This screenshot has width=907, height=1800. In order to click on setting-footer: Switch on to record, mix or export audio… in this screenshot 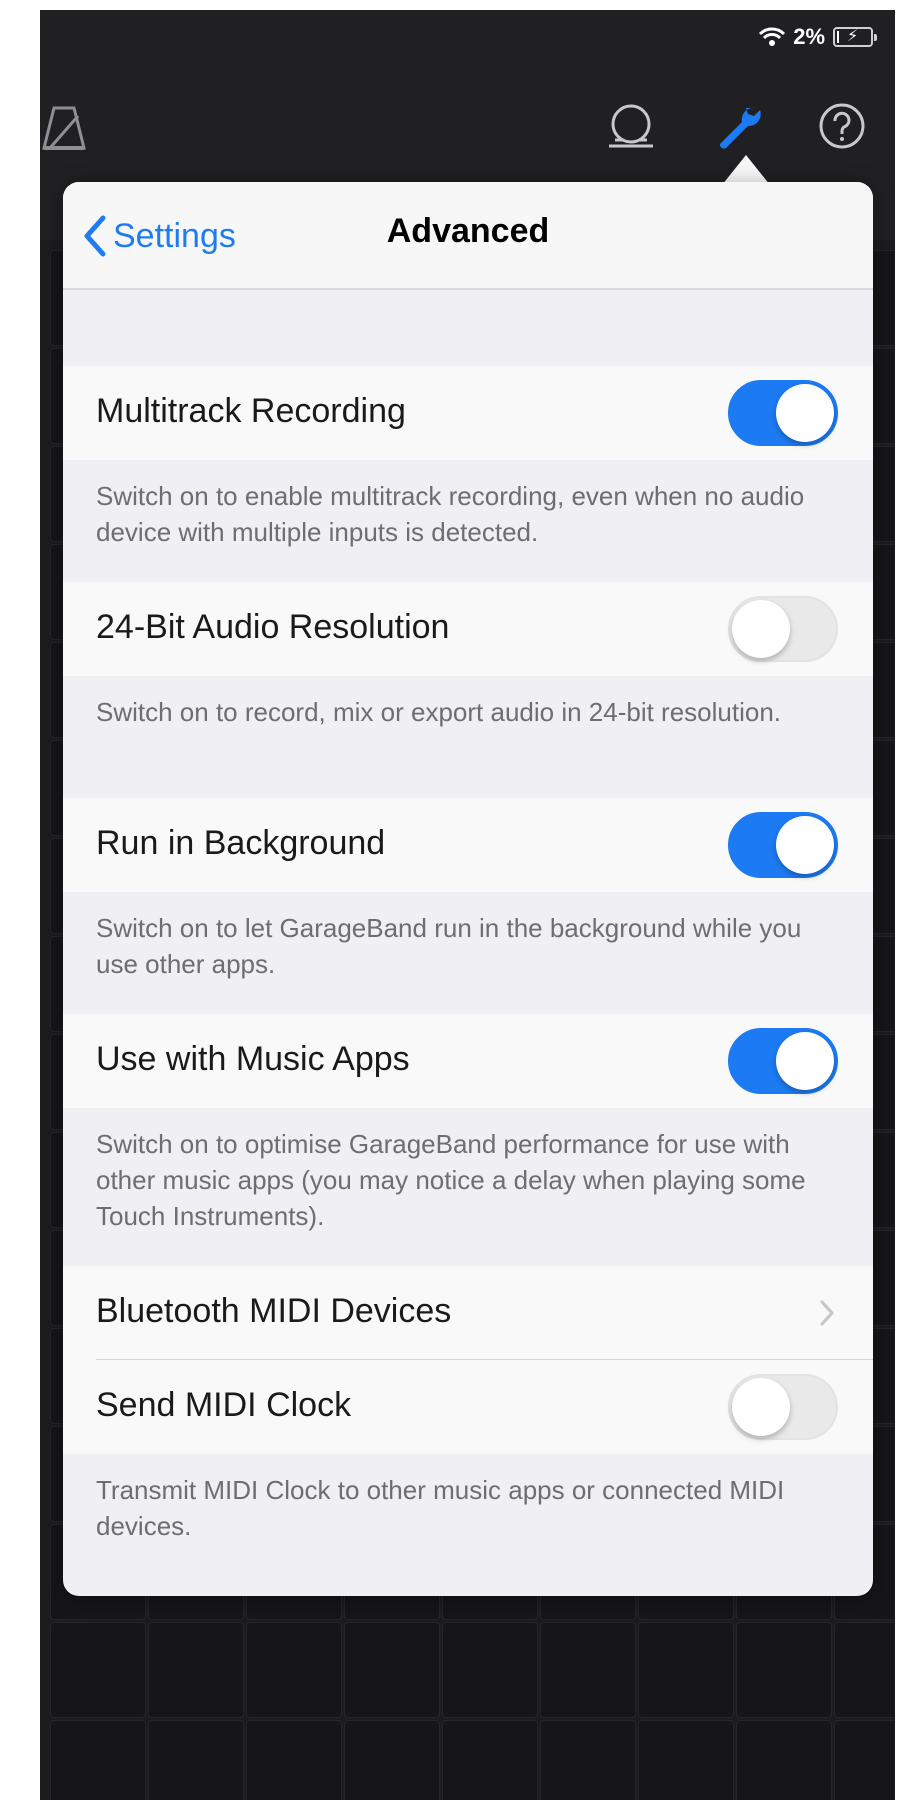, I will do `click(439, 712)`.